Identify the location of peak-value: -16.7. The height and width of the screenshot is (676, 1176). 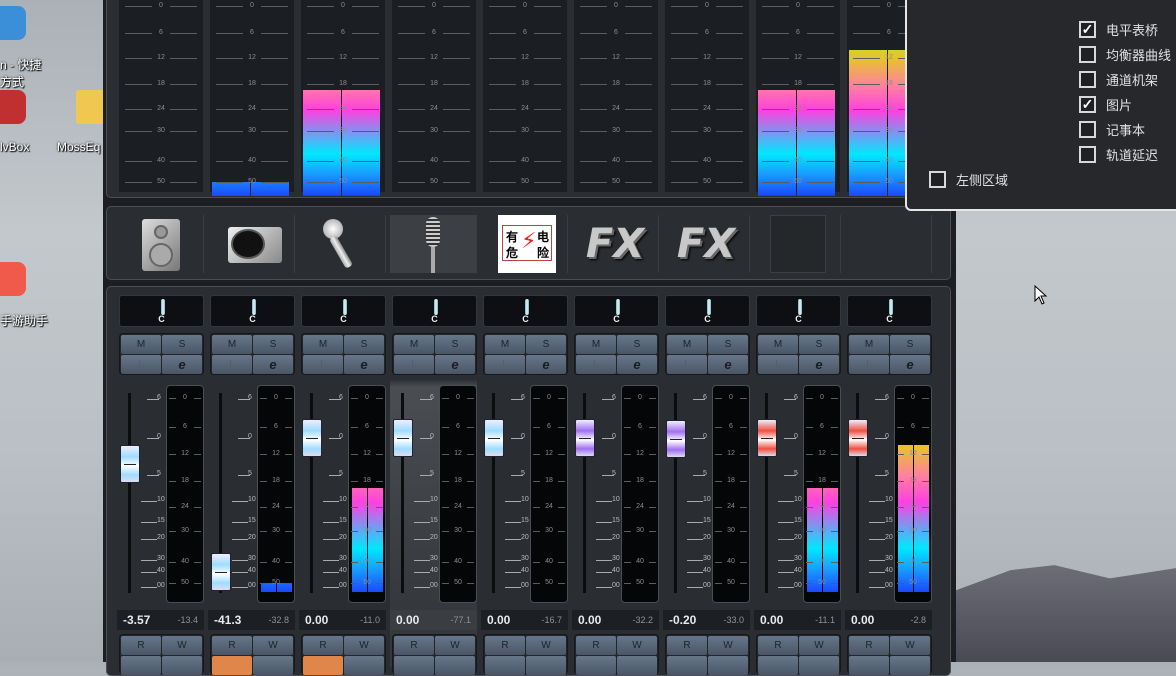
(551, 620).